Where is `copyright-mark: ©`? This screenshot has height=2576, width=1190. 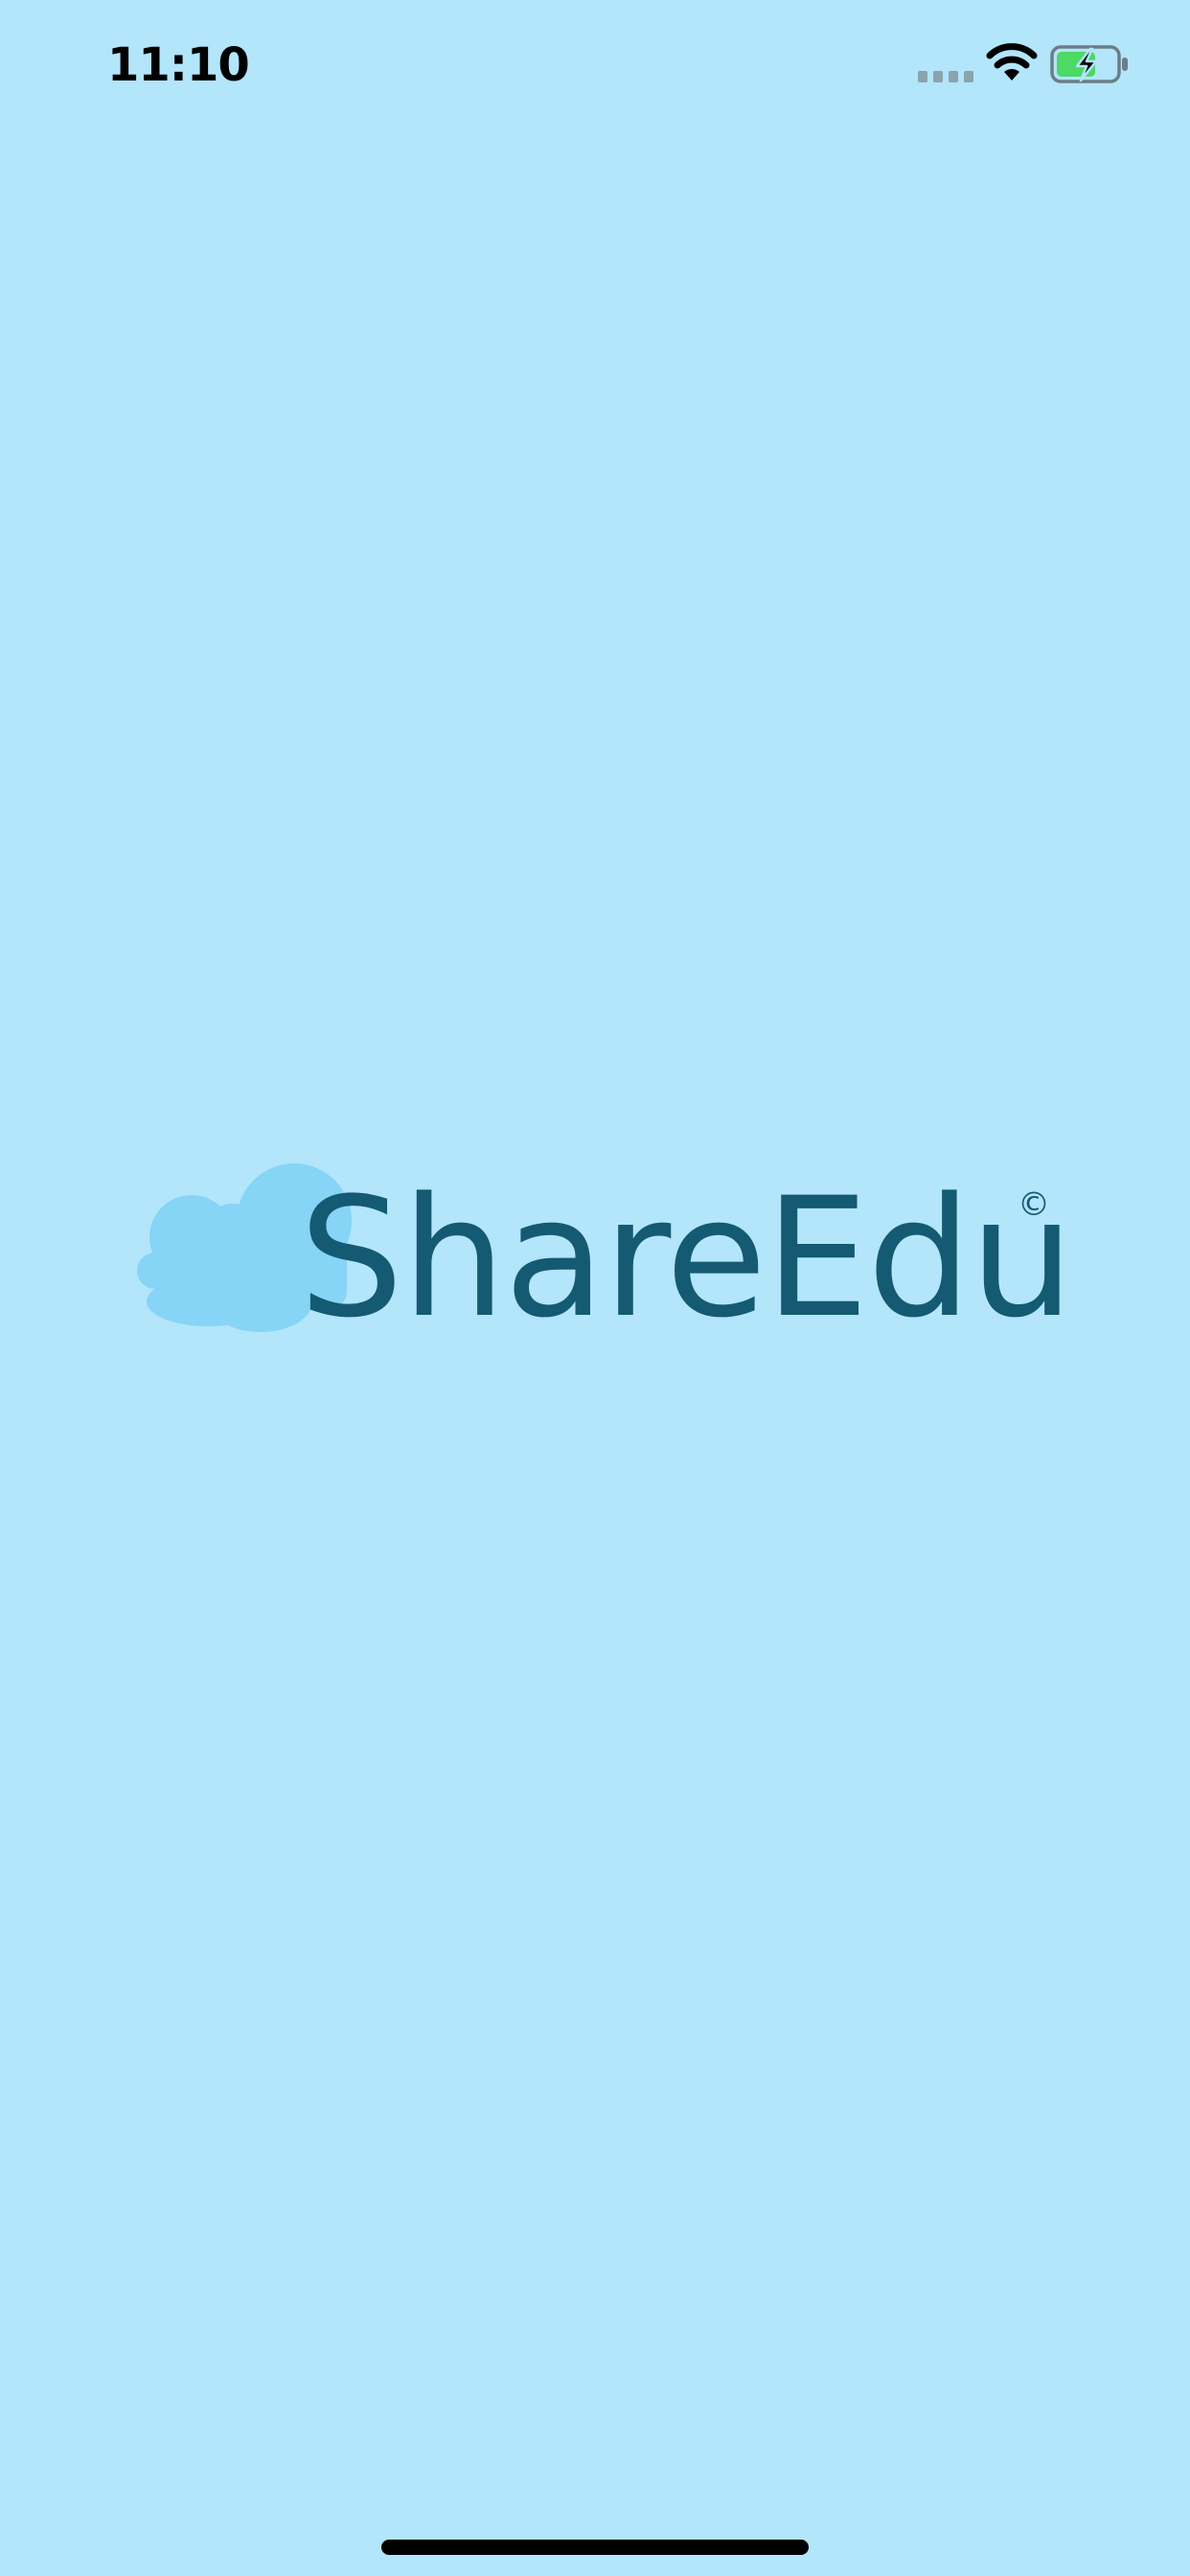 copyright-mark: © is located at coordinates (1034, 1204).